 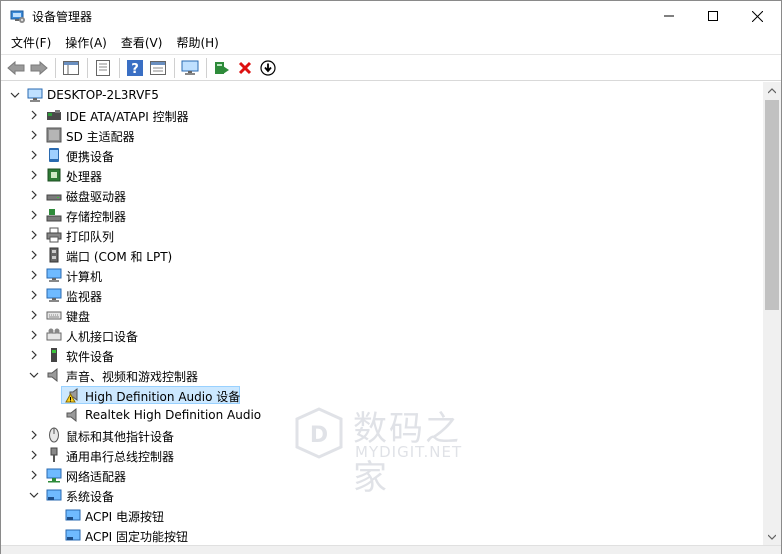 I want to click on usb-icon, so click(x=54, y=455).